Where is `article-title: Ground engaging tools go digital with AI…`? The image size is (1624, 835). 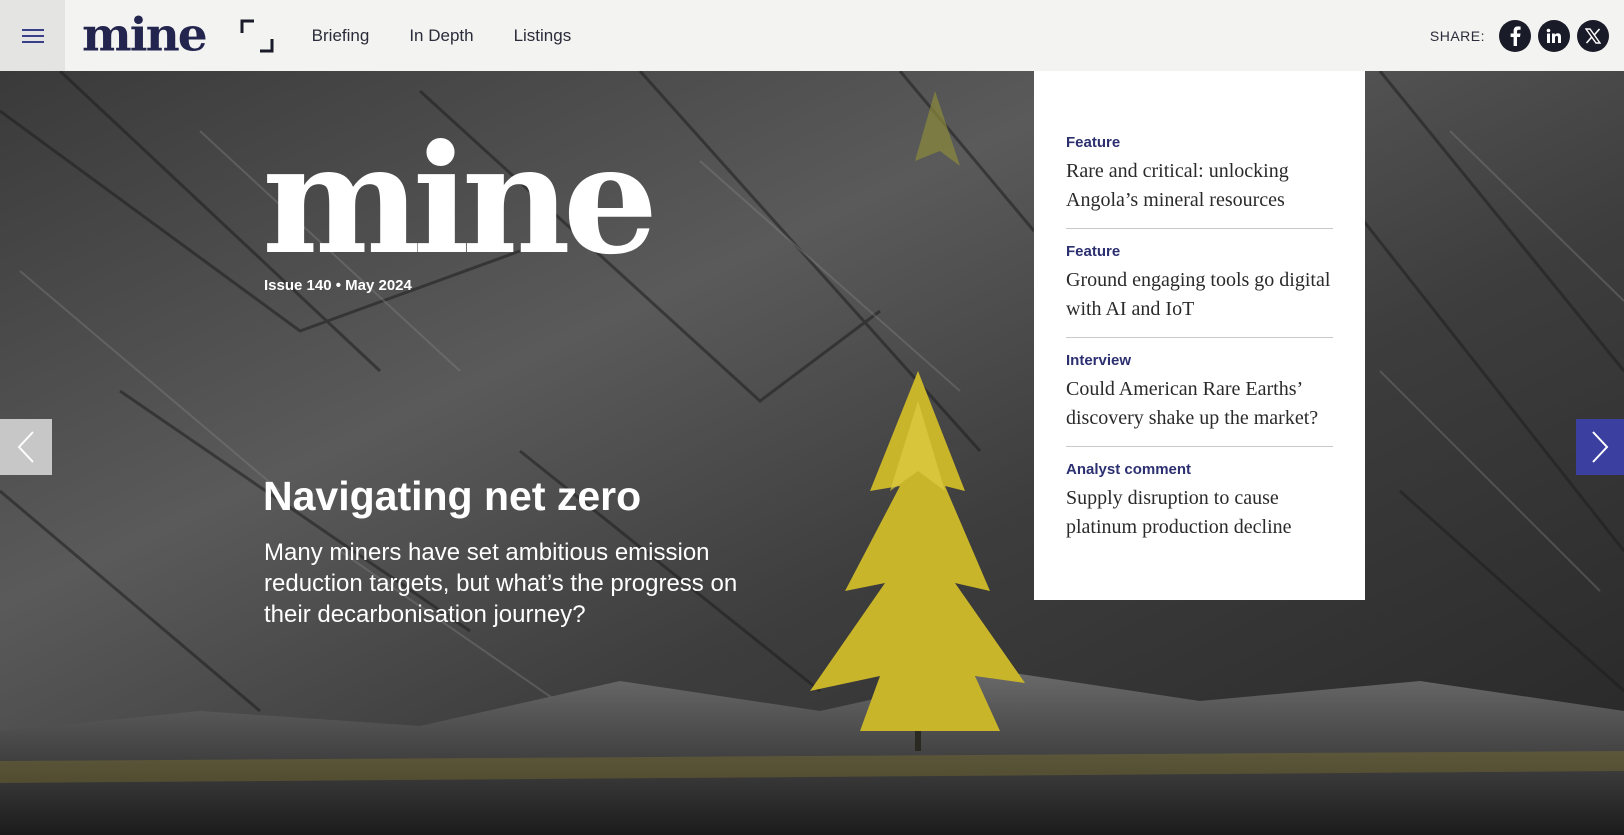 article-title: Ground engaging tools go digital with AI… is located at coordinates (1199, 295).